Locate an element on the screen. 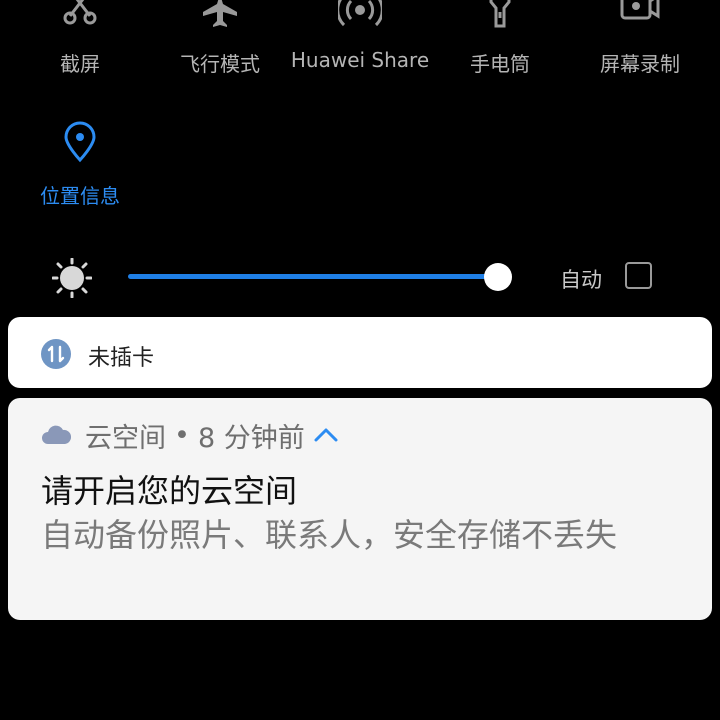  notification-app-name: 云空间 is located at coordinates (125, 438).